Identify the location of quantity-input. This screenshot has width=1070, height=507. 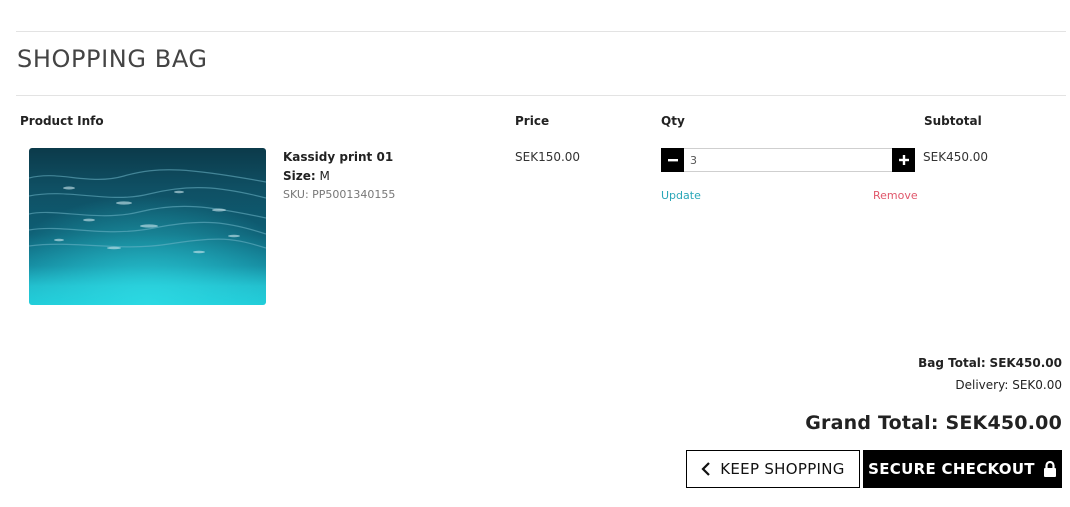
(788, 160).